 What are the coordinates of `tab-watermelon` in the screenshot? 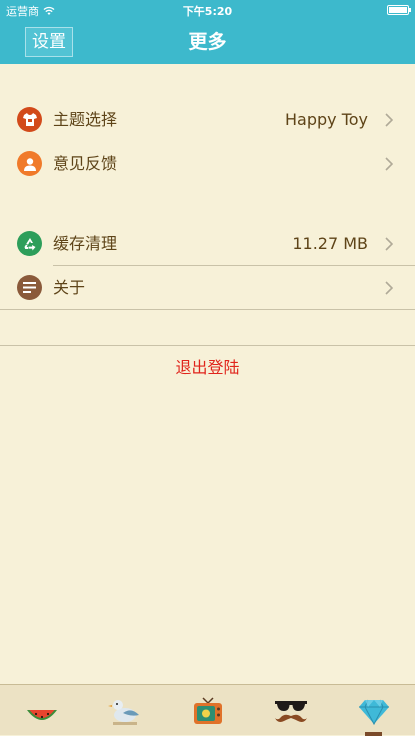 It's located at (41, 710).